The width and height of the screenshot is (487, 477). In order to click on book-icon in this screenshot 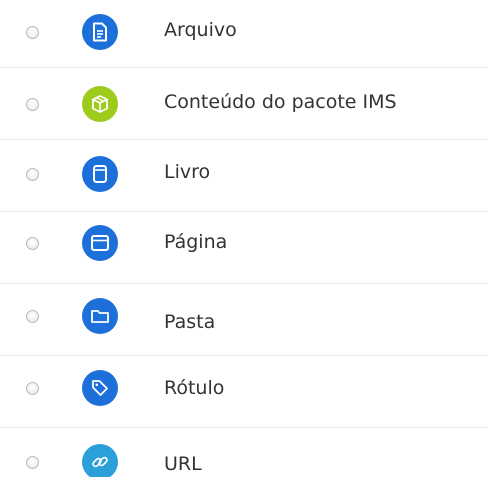, I will do `click(100, 174)`.